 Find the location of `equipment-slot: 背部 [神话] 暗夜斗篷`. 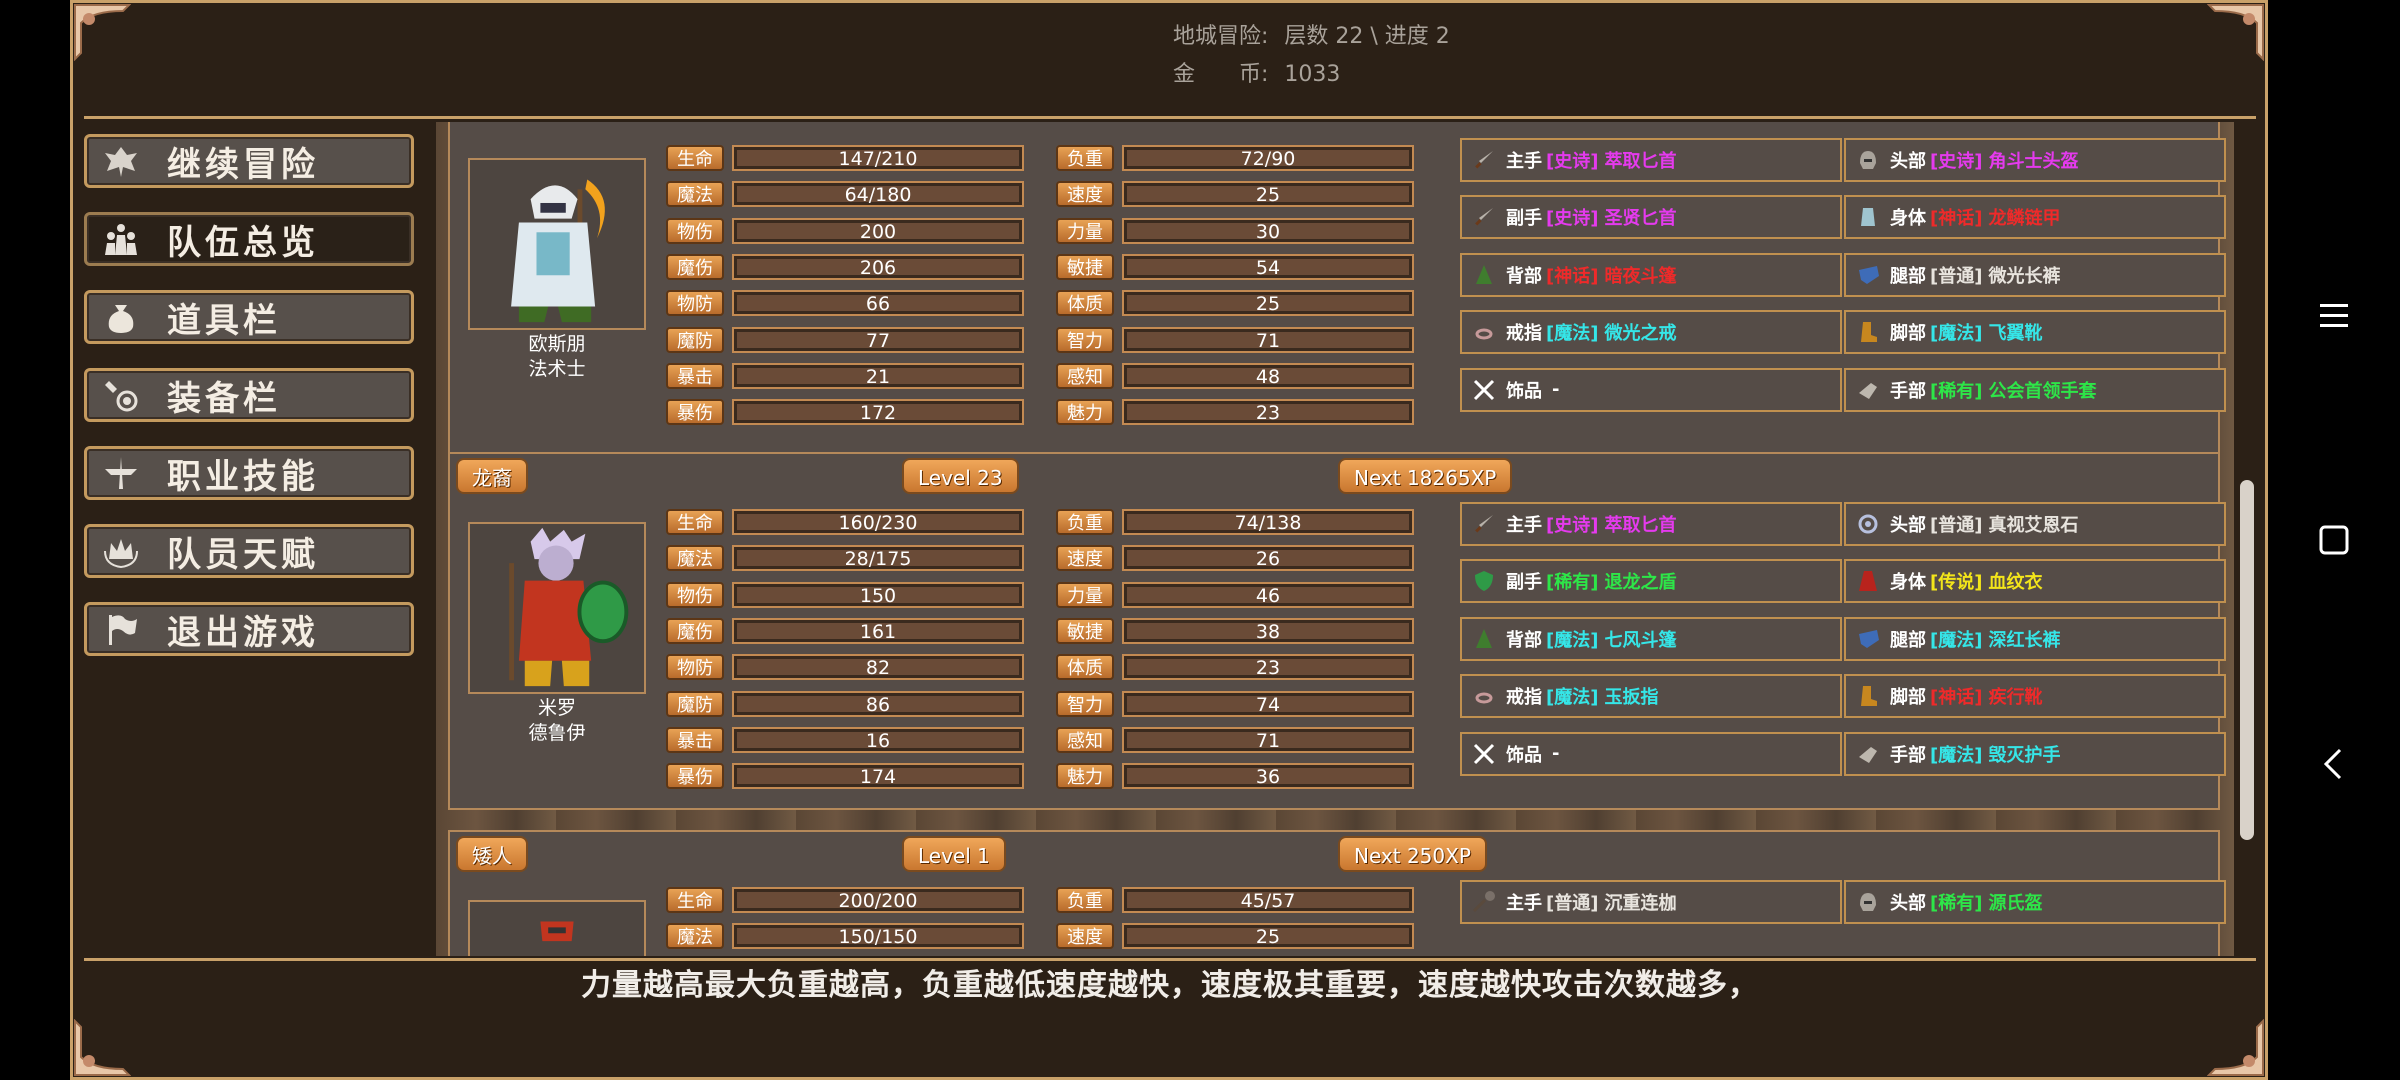

equipment-slot: 背部 [神话] 暗夜斗篷 is located at coordinates (1651, 274).